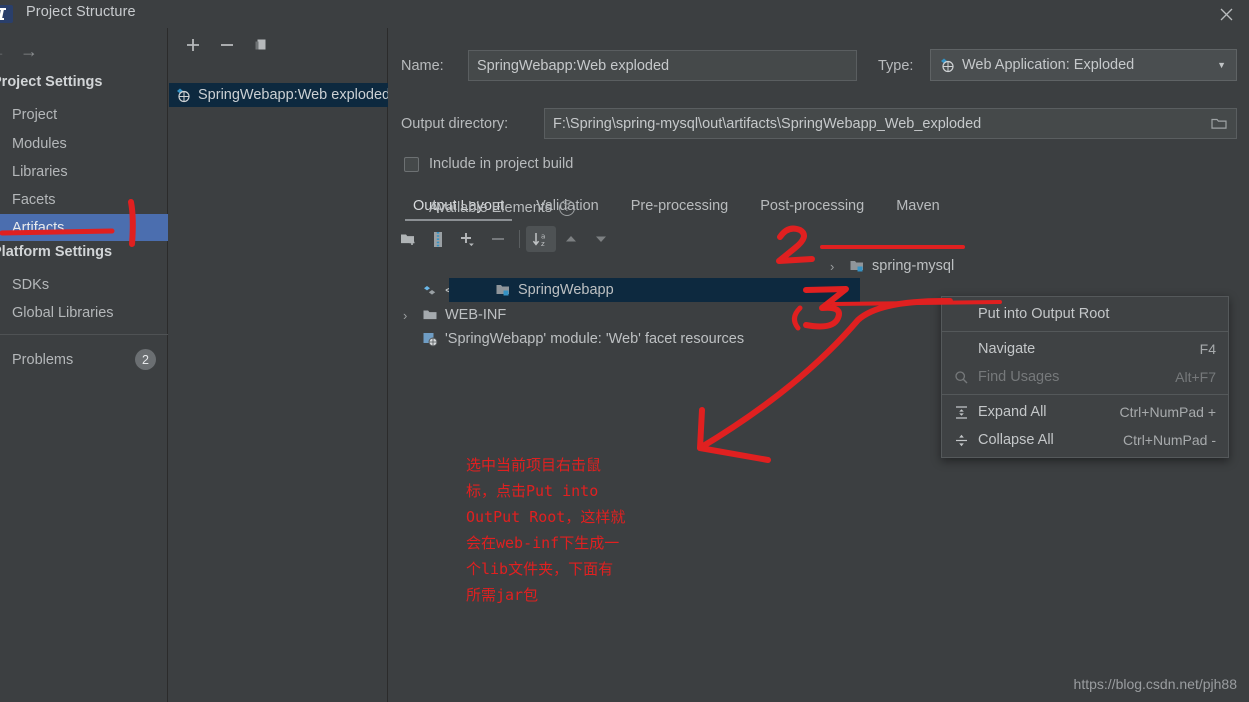 The width and height of the screenshot is (1249, 702). What do you see at coordinates (56, 252) in the screenshot?
I see `sidebar-group-platform-settings: Platform Settings` at bounding box center [56, 252].